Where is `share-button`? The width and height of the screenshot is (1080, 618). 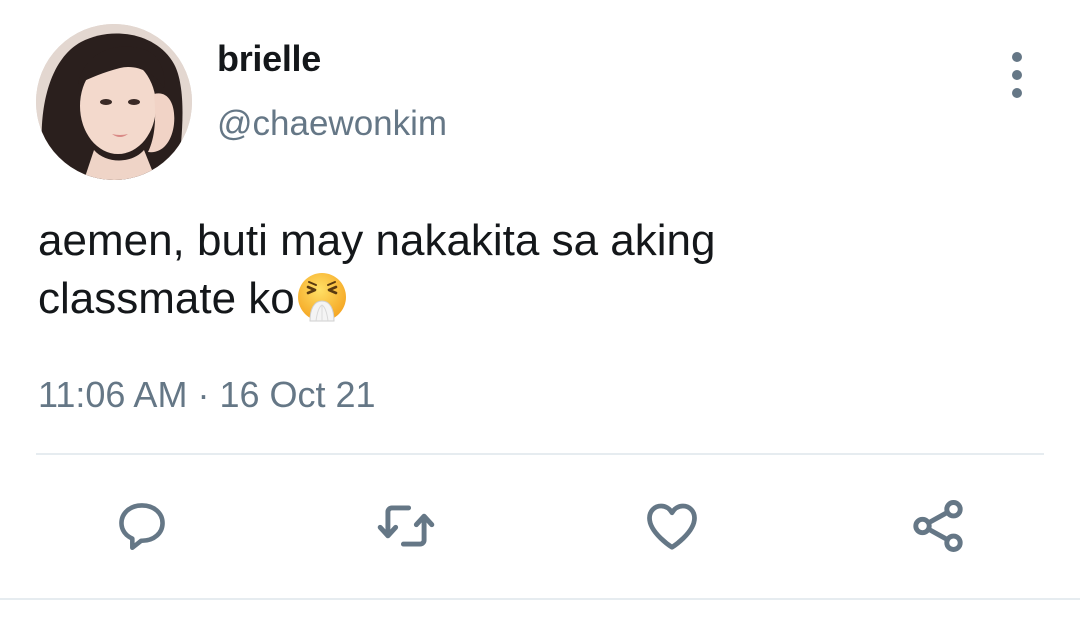
share-button is located at coordinates (938, 526).